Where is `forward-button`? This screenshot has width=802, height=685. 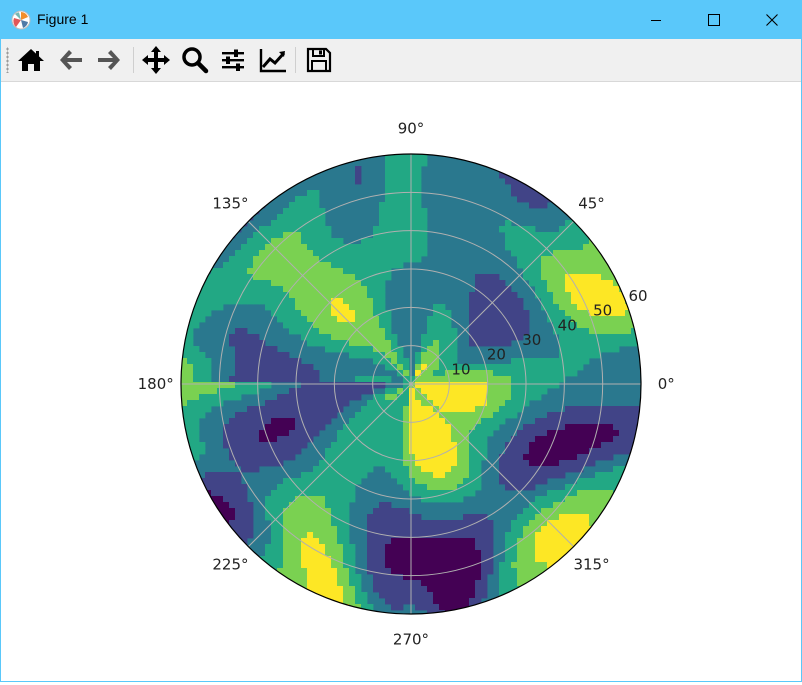
forward-button is located at coordinates (109, 60).